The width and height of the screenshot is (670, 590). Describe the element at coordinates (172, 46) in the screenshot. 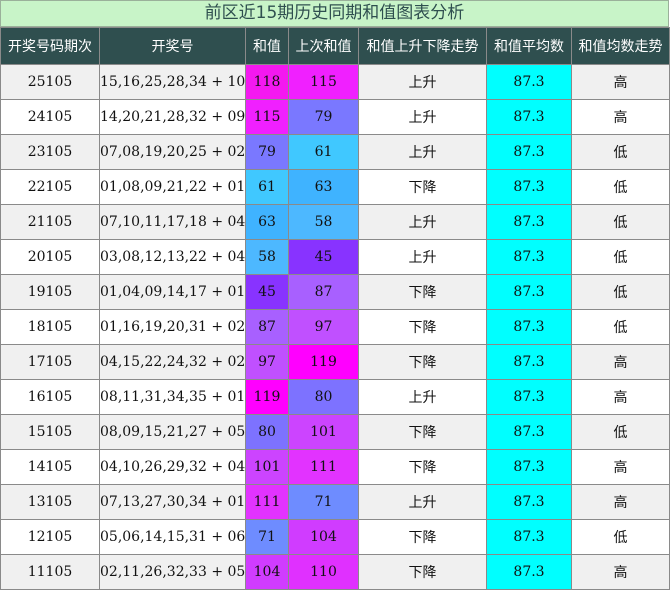

I see `header-numbers: 开奖号` at that location.